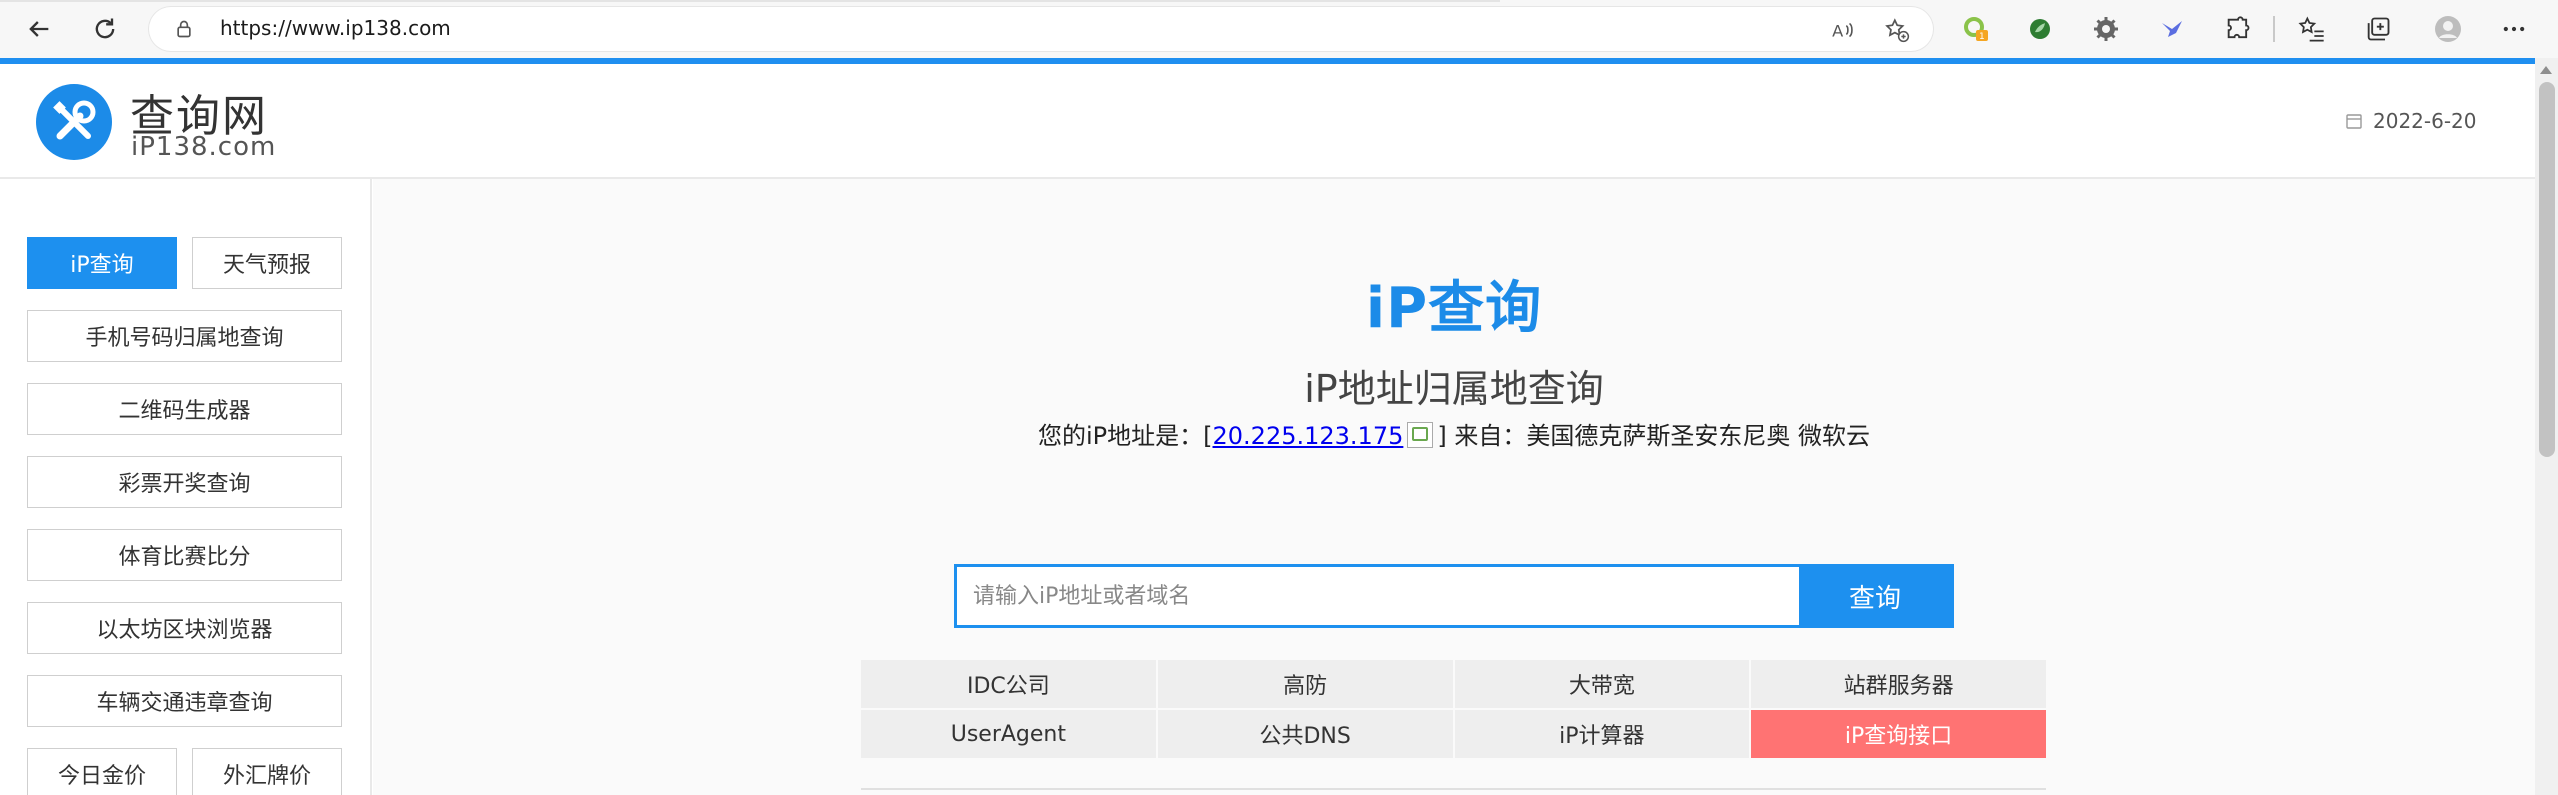  I want to click on avatar-icon, so click(2448, 29).